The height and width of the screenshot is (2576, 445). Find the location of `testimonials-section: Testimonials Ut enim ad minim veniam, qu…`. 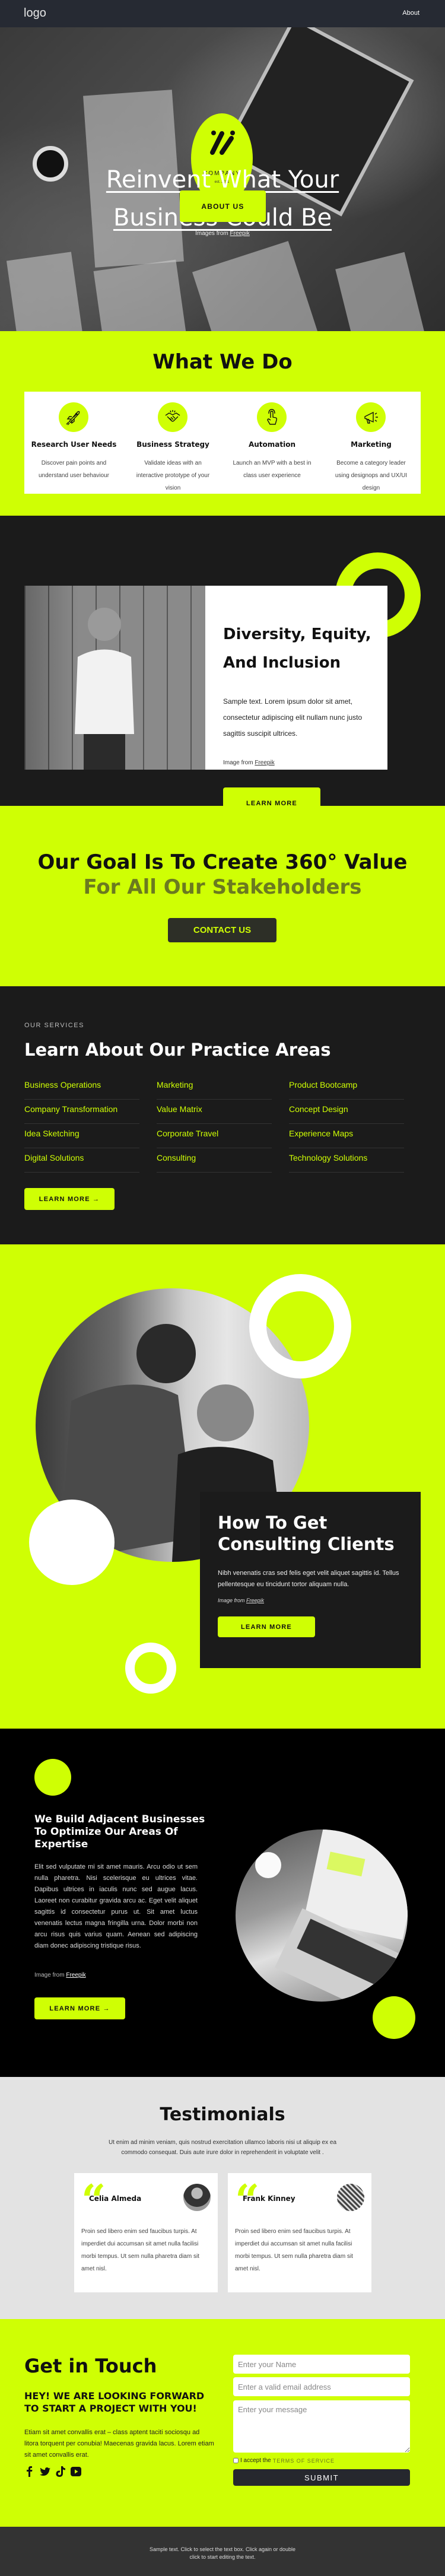

testimonials-section: Testimonials Ut enim ad minim veniam, qu… is located at coordinates (223, 2198).